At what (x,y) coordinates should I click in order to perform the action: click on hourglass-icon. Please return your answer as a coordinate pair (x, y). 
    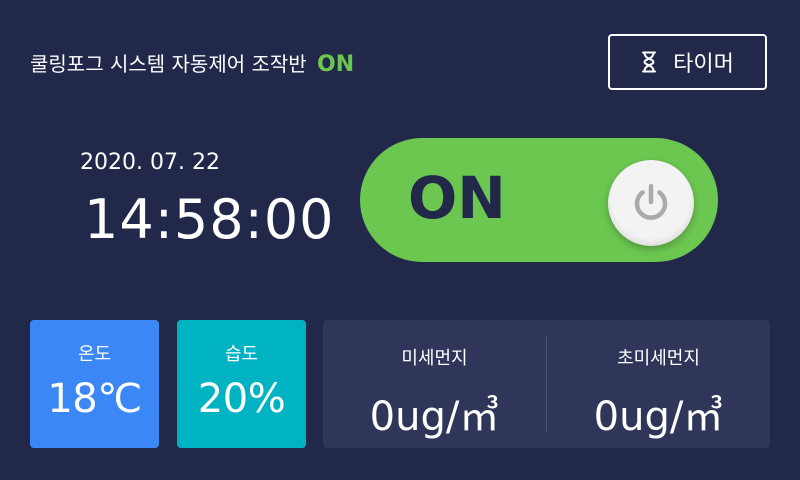
    Looking at the image, I should click on (649, 62).